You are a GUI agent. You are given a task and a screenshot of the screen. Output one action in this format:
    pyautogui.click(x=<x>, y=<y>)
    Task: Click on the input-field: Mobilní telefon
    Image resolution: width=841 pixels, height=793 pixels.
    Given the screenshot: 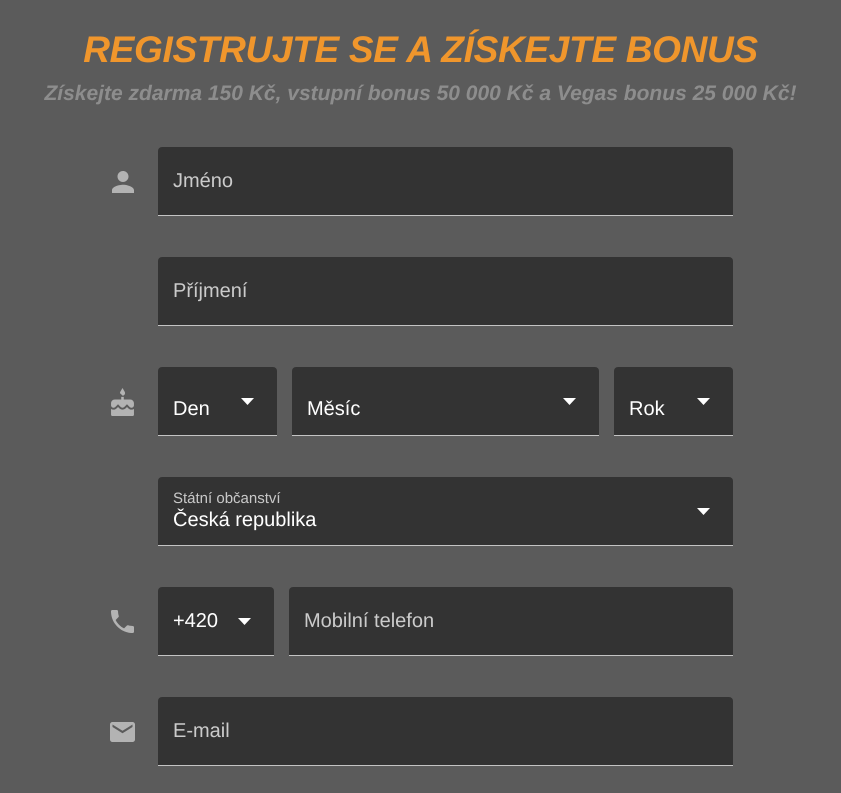 What is the action you would take?
    pyautogui.click(x=511, y=621)
    